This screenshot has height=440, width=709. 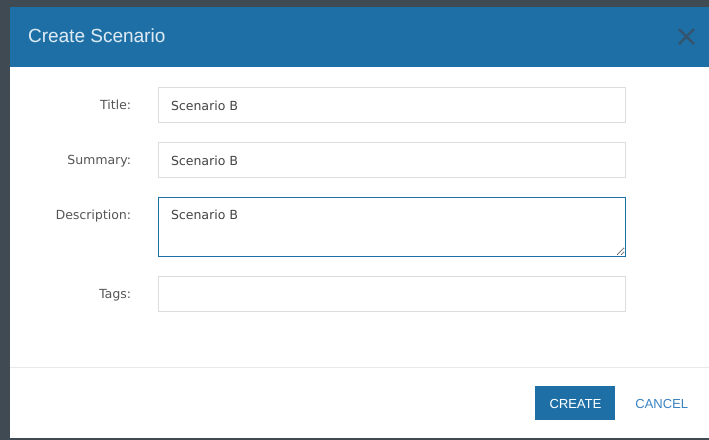 What do you see at coordinates (392, 294) in the screenshot?
I see `input-field` at bounding box center [392, 294].